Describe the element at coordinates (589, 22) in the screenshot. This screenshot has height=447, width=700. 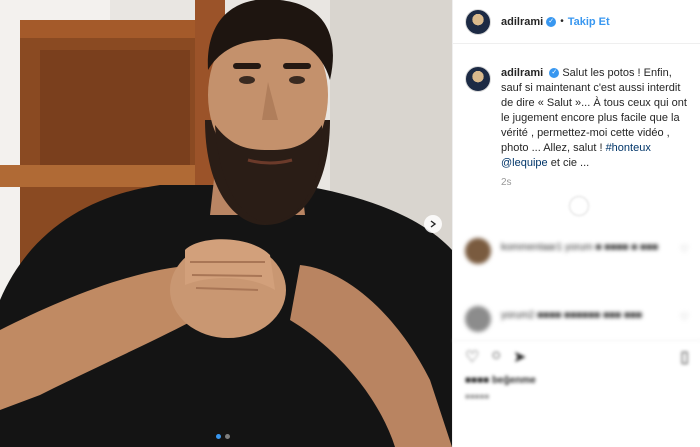
I see `follow-button: Takip Et` at that location.